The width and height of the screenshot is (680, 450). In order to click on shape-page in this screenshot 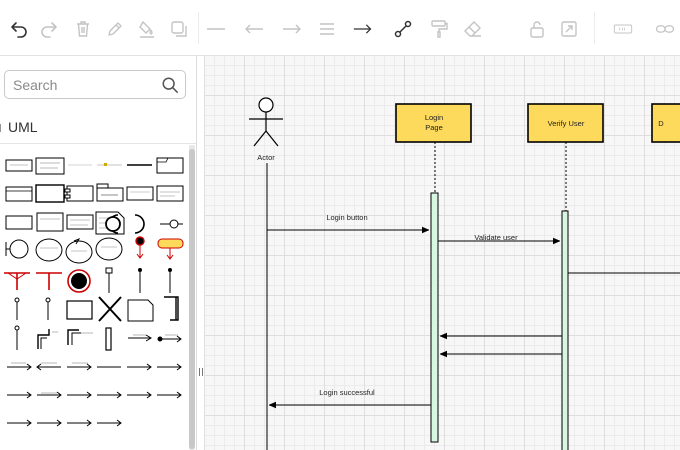, I will do `click(79, 310)`.